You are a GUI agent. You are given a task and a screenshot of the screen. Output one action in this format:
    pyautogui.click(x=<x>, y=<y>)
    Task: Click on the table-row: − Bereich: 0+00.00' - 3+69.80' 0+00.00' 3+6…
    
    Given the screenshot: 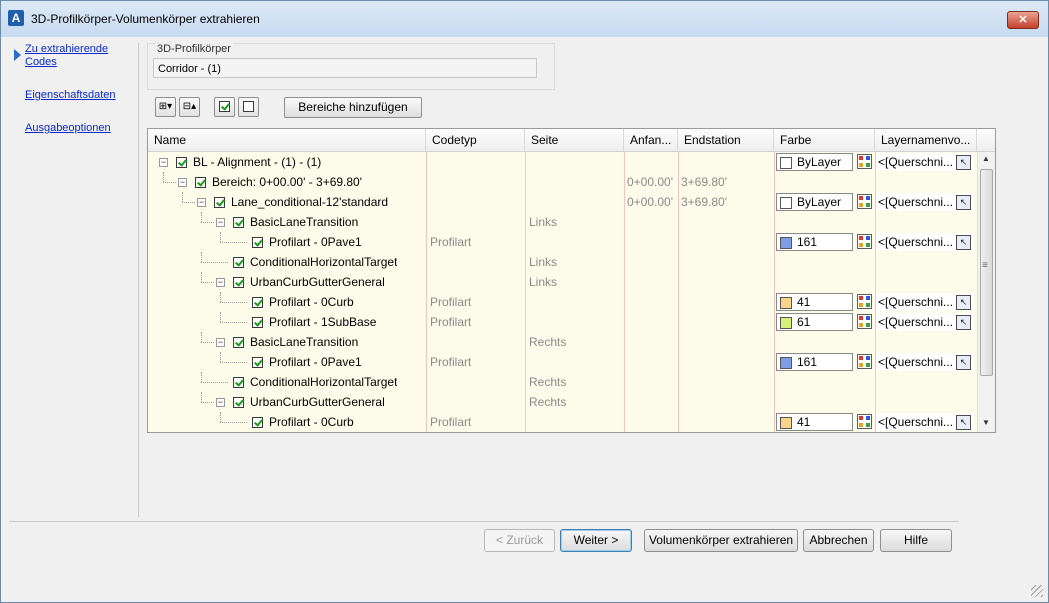 What is the action you would take?
    pyautogui.click(x=562, y=182)
    